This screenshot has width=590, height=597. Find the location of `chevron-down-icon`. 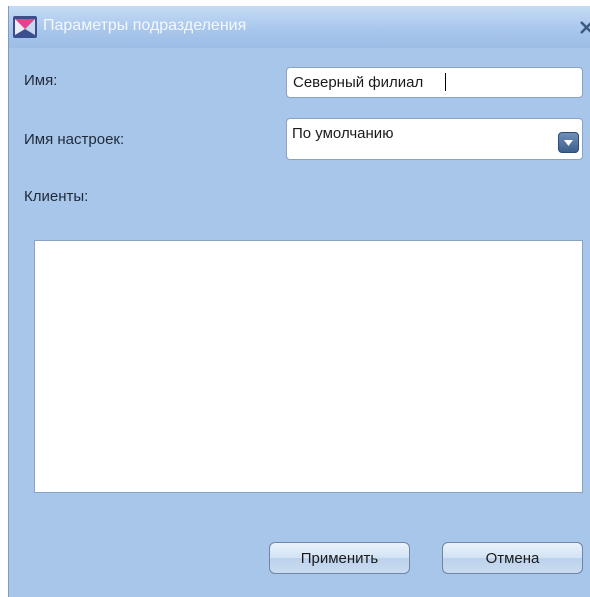

chevron-down-icon is located at coordinates (568, 143).